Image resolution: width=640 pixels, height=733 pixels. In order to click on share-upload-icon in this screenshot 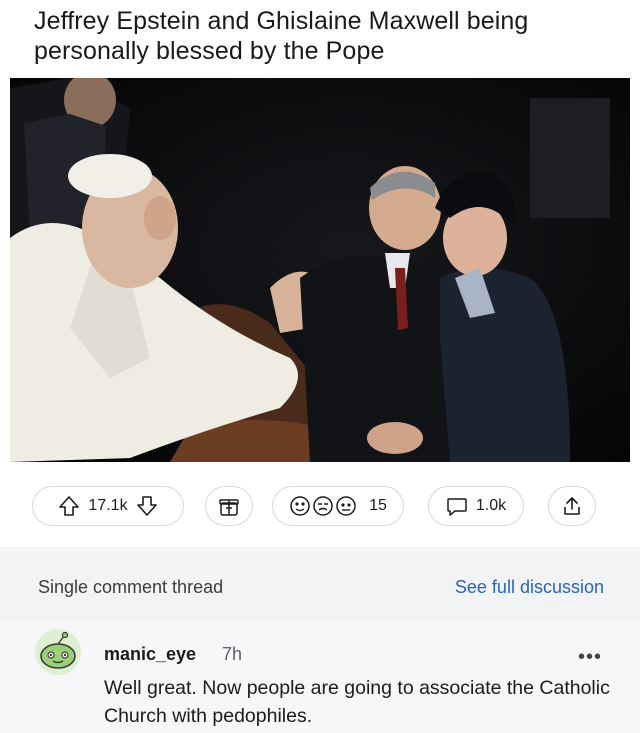, I will do `click(572, 506)`.